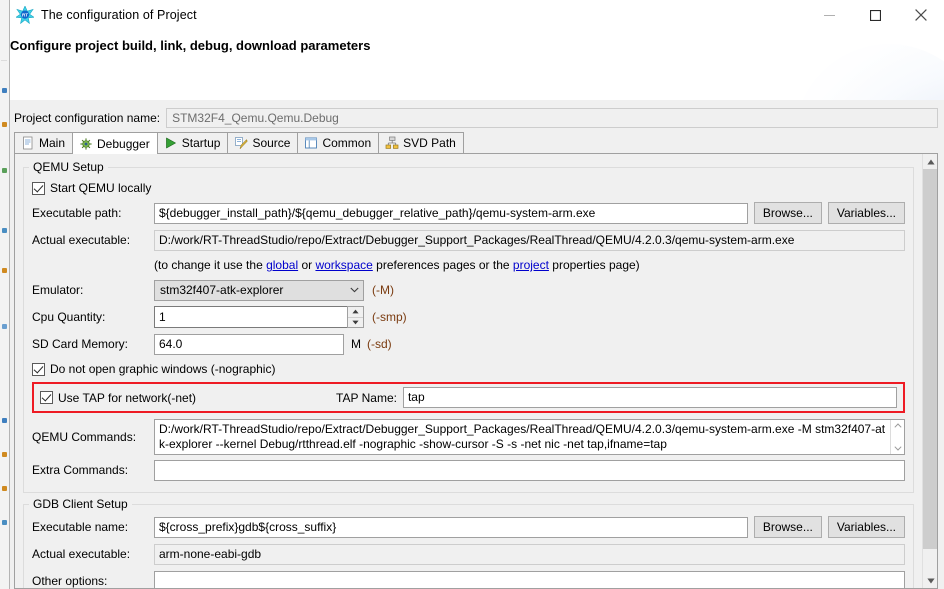 The height and width of the screenshot is (589, 944). I want to click on vertical-scrollbar, so click(929, 371).